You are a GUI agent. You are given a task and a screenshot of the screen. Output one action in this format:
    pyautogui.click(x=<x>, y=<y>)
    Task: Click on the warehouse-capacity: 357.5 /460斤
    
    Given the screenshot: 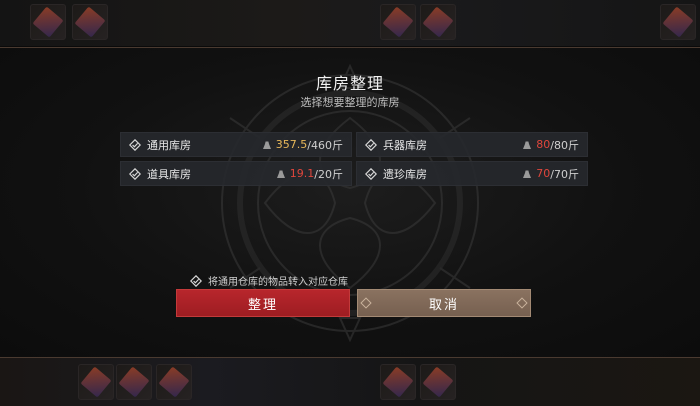 What is the action you would take?
    pyautogui.click(x=302, y=145)
    